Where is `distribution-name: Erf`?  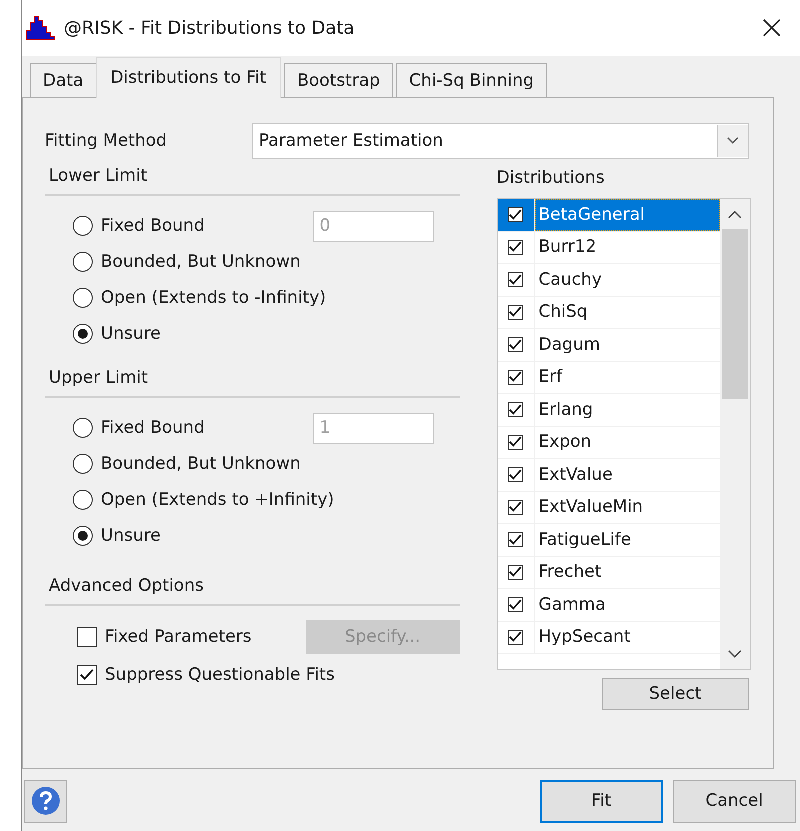 distribution-name: Erf is located at coordinates (627, 377).